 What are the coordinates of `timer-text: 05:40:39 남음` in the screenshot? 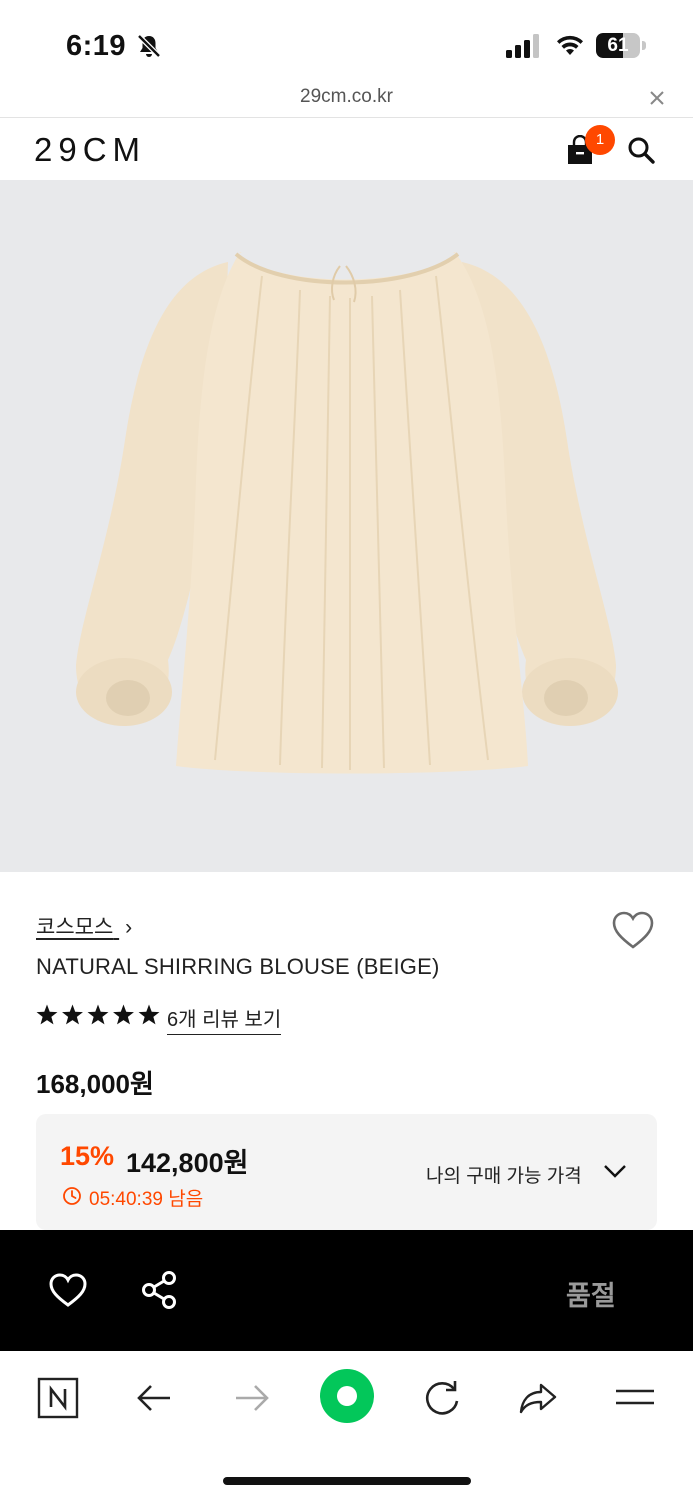 It's located at (146, 1199).